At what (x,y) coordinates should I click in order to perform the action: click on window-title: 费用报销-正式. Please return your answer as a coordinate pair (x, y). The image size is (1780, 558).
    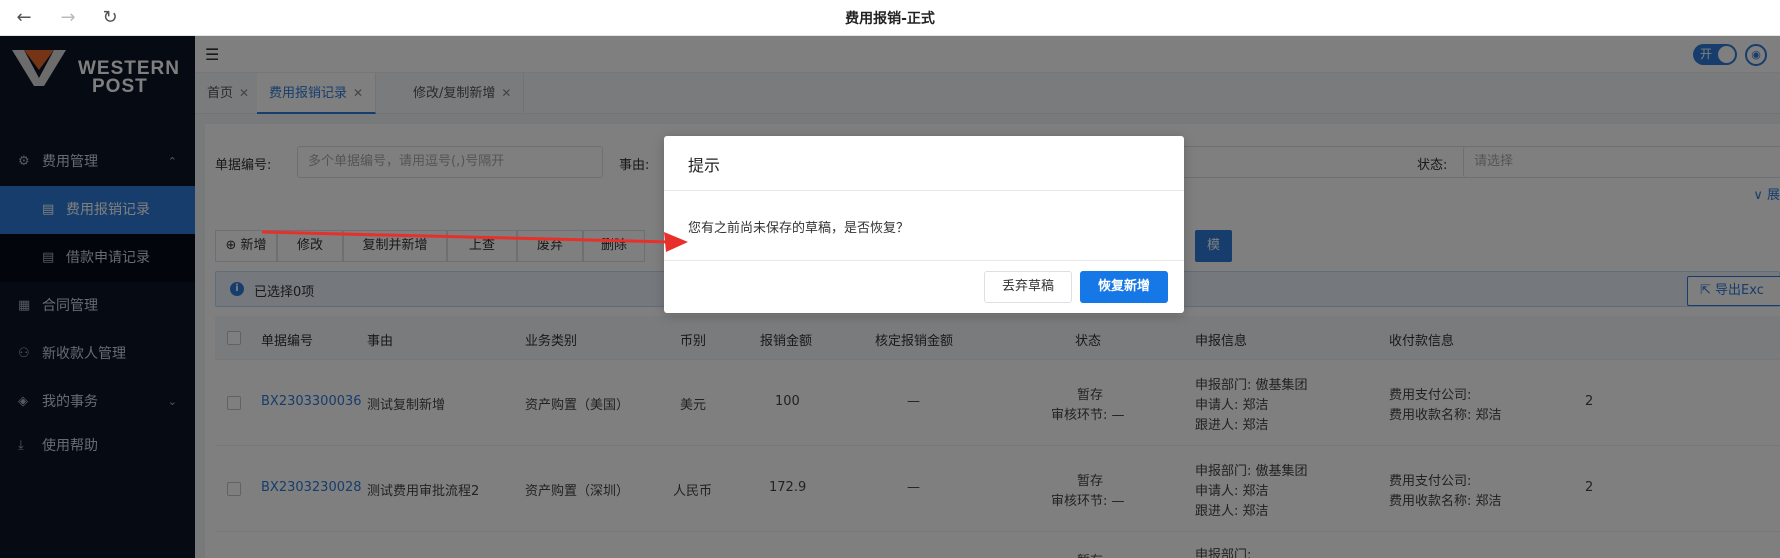
    Looking at the image, I should click on (890, 19).